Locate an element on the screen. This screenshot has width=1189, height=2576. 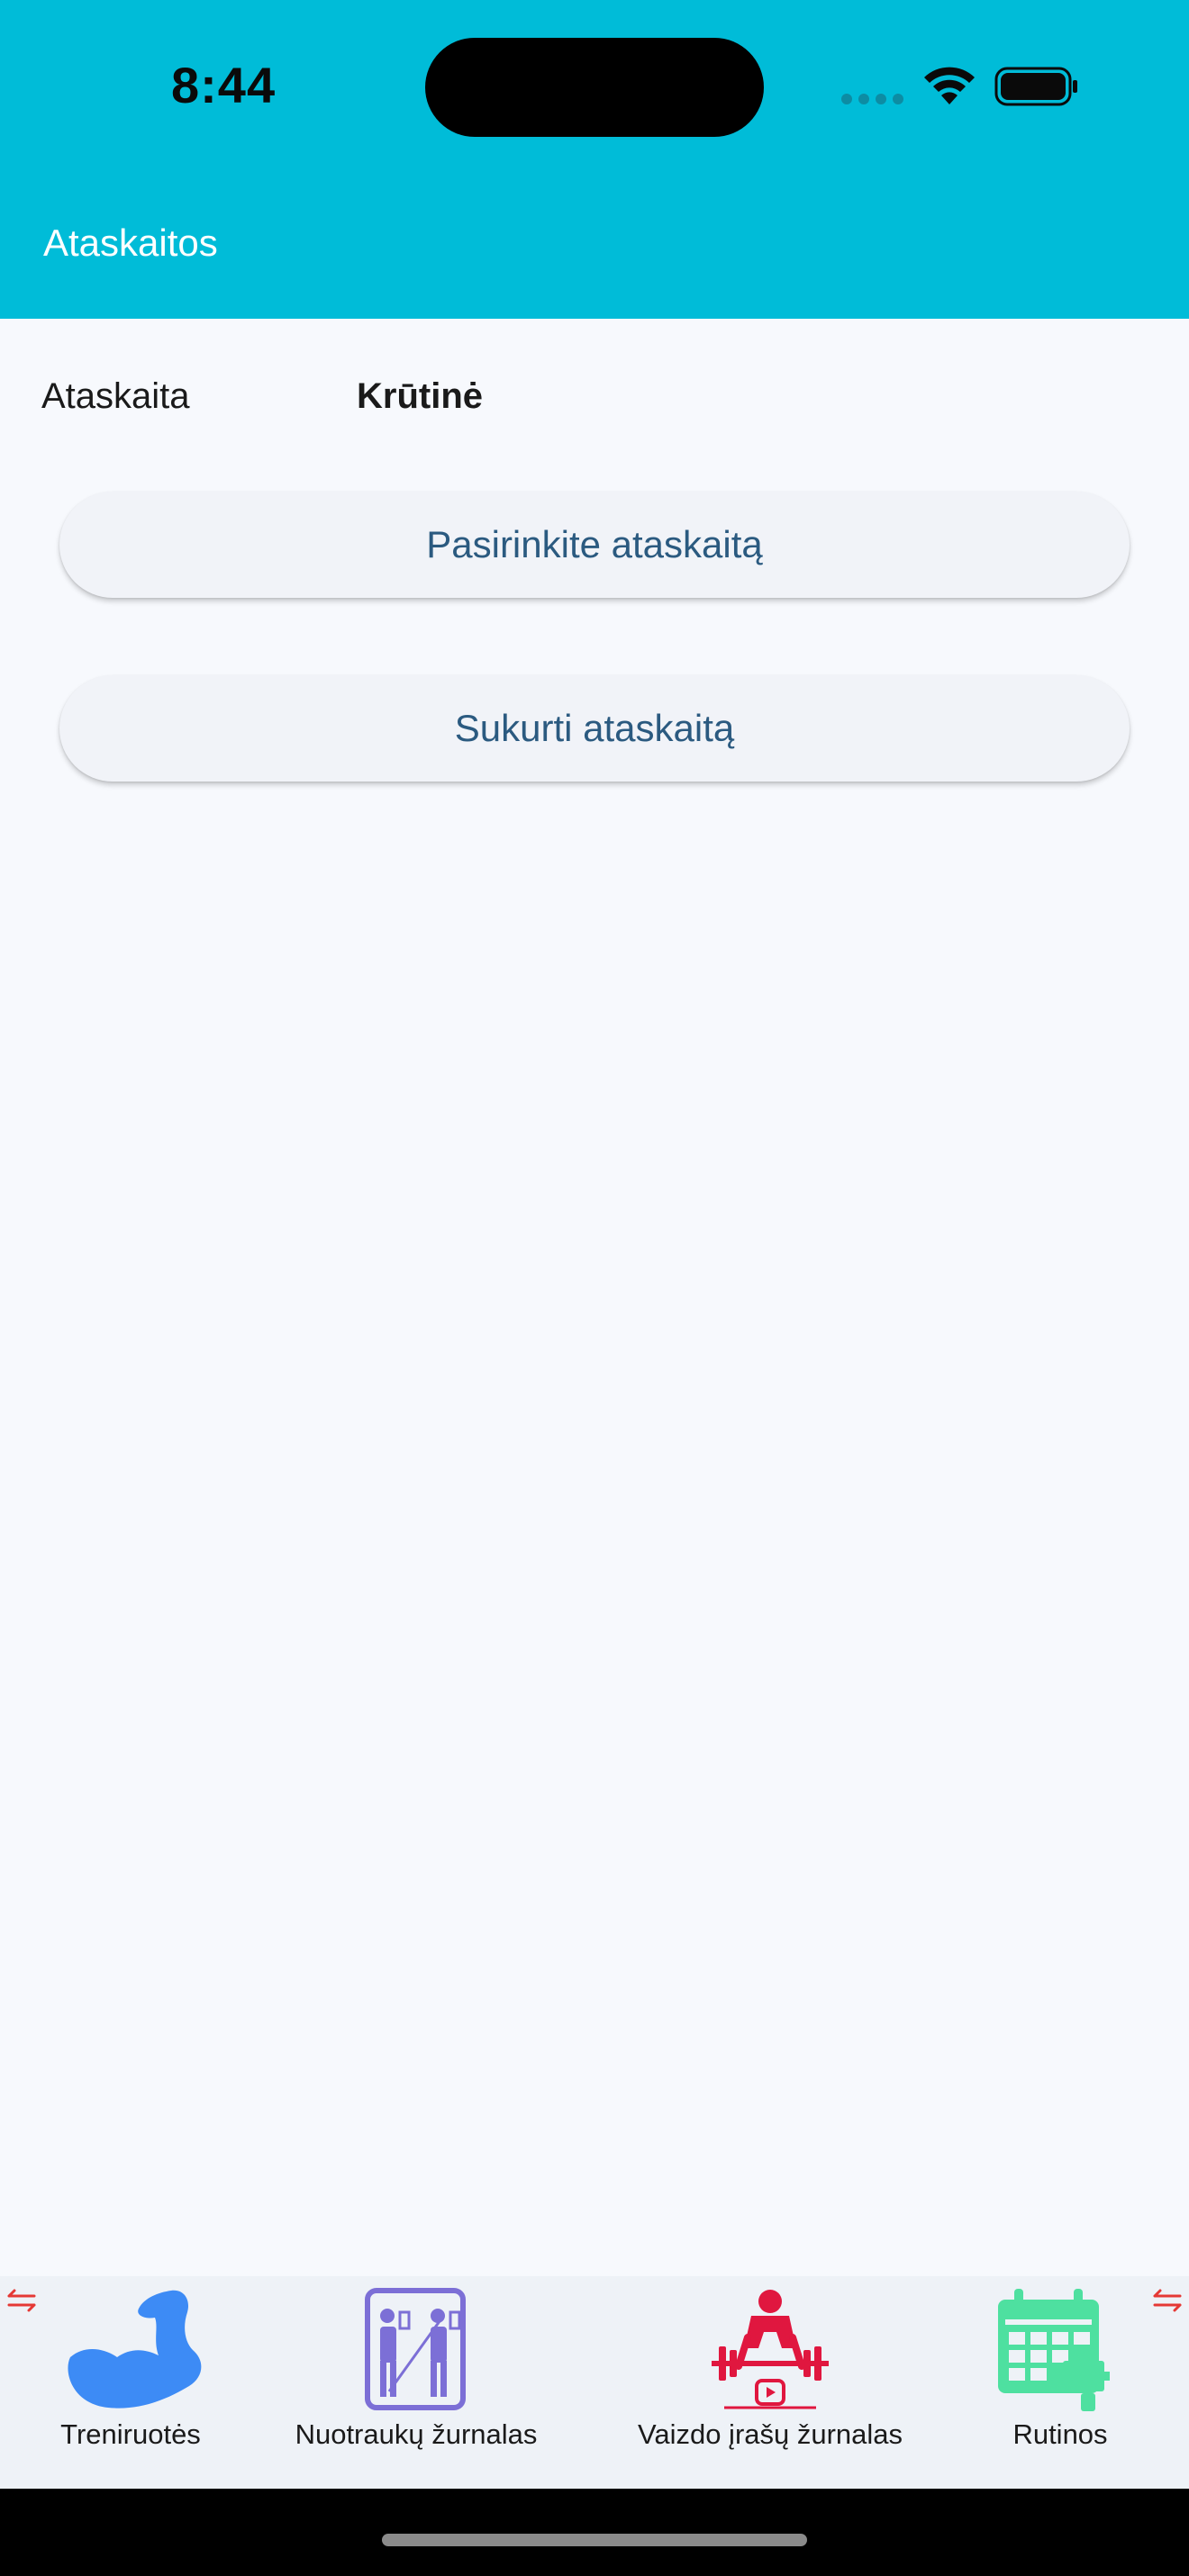
nav-item-photo-journal: Nuotraukų žurnalas is located at coordinates (416, 2382).